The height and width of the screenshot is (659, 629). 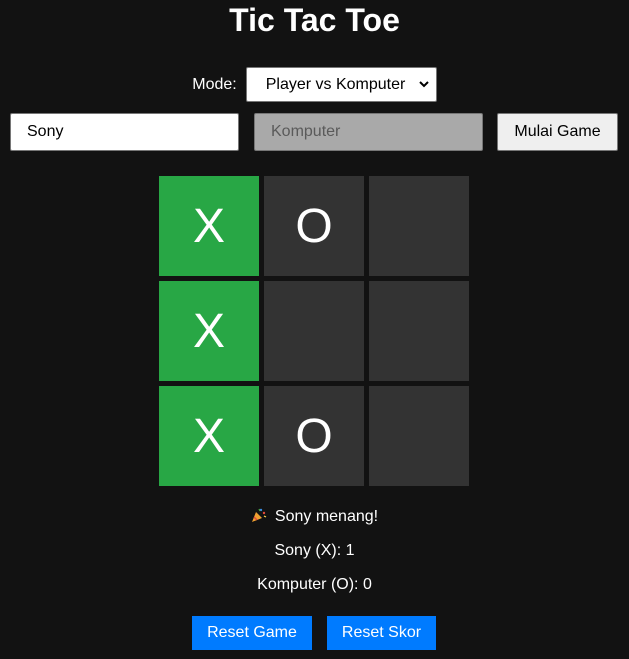 I want to click on player2-name-value: Komputer, so click(x=306, y=131).